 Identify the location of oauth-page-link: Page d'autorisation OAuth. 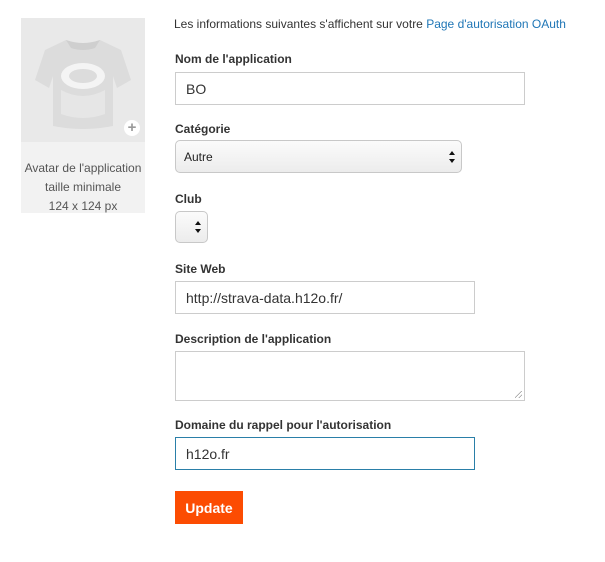
(496, 24).